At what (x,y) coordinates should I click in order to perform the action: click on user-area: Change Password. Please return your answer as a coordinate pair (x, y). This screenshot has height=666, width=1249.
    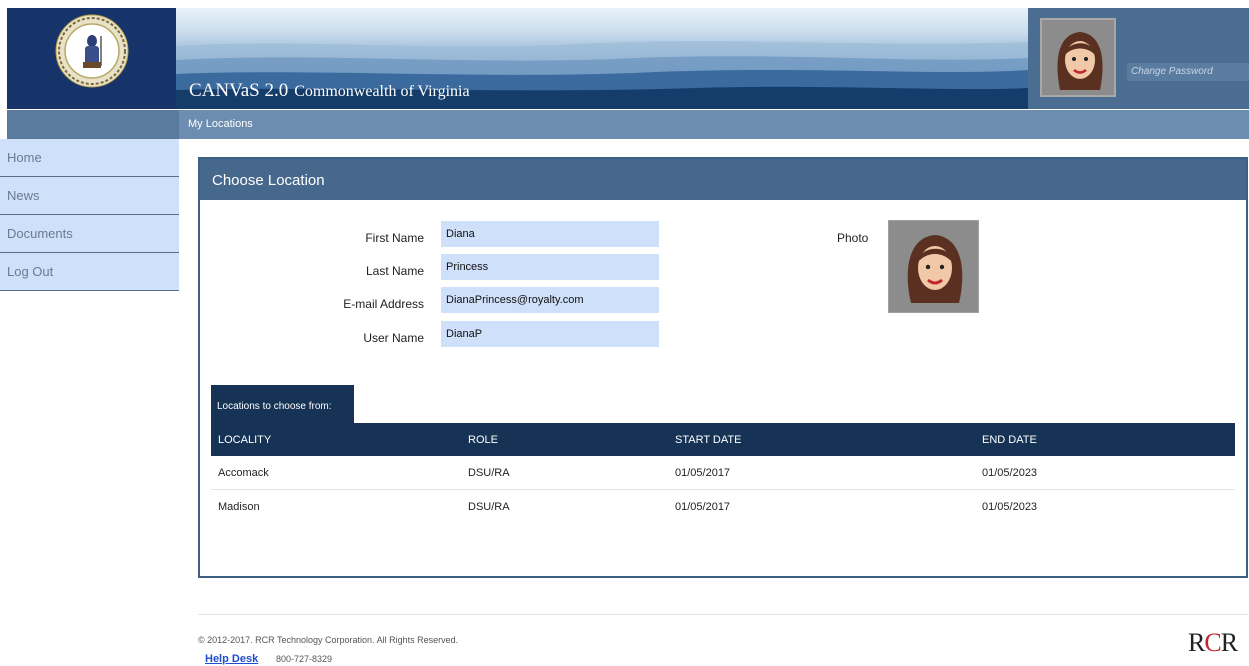
    Looking at the image, I should click on (1138, 58).